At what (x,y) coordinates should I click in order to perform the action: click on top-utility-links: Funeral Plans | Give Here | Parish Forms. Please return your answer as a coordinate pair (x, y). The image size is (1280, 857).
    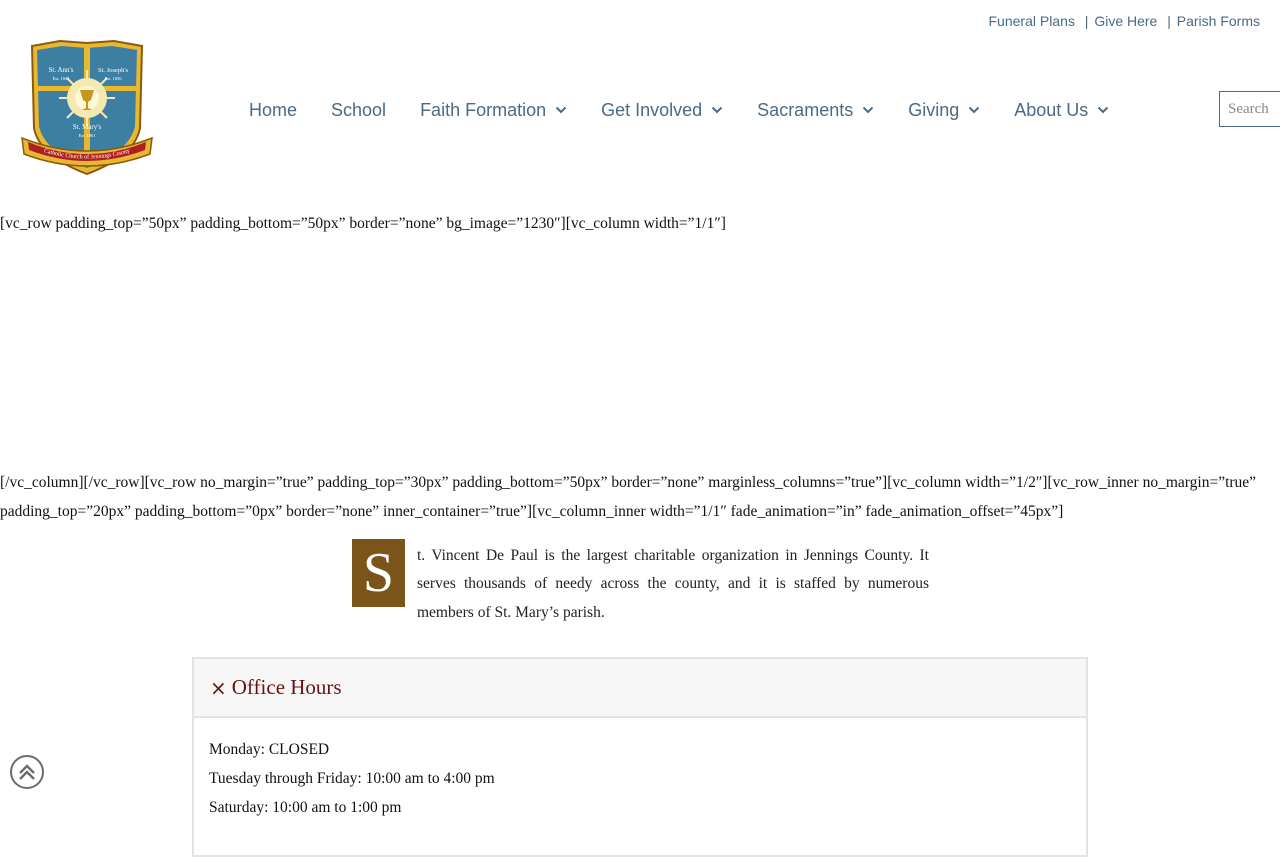
    Looking at the image, I should click on (1125, 21).